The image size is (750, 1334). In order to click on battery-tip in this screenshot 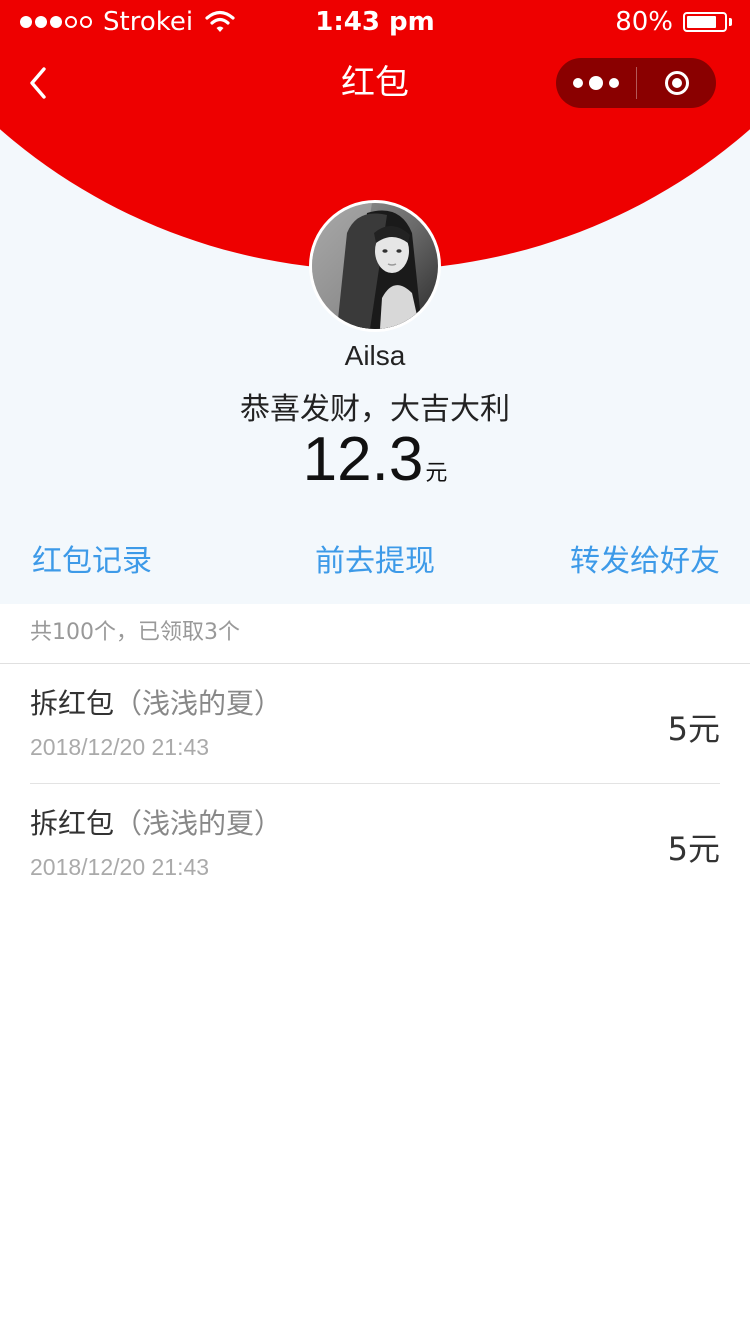, I will do `click(730, 22)`.